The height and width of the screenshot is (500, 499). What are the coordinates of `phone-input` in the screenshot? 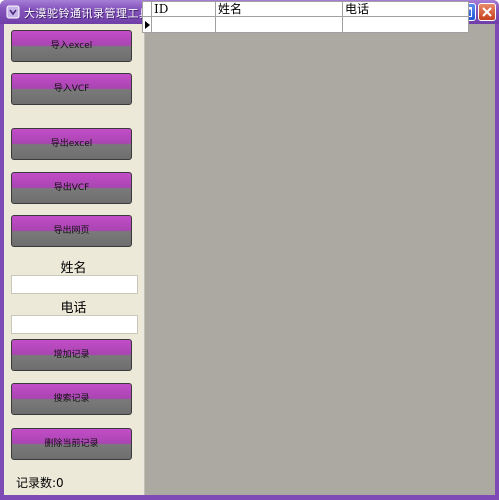 It's located at (74, 324).